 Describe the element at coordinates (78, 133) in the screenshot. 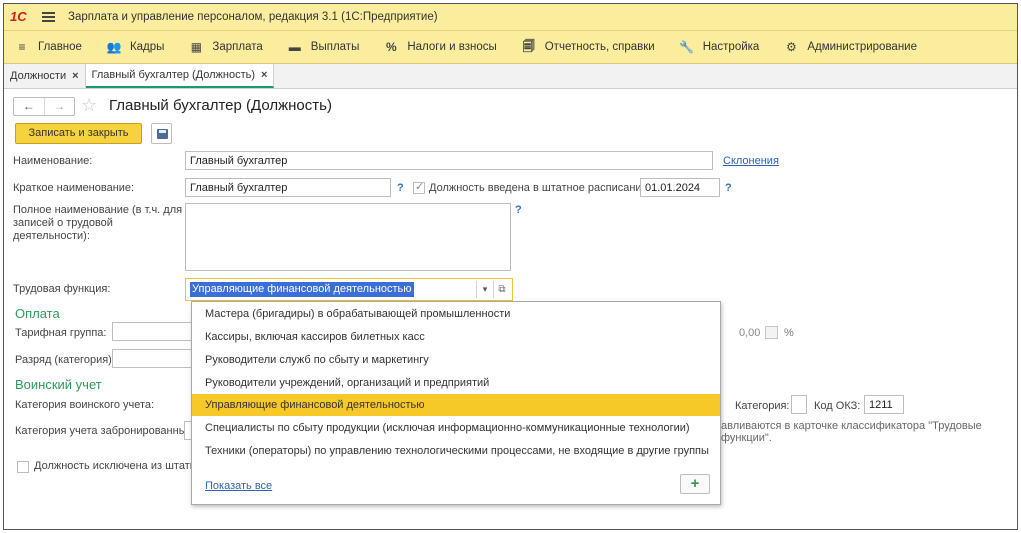

I see `save-and-close-button: Записать и закрыть` at that location.